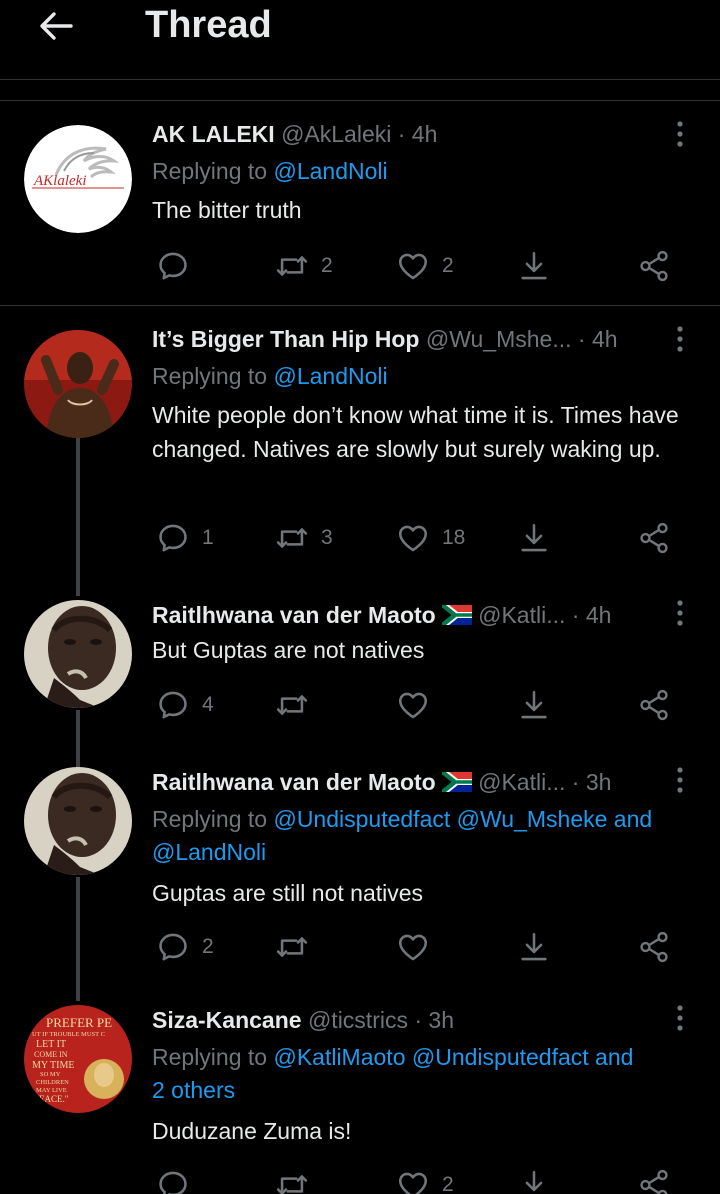 This screenshot has height=1194, width=720. I want to click on display-name: Siza-Kancane, so click(227, 1020).